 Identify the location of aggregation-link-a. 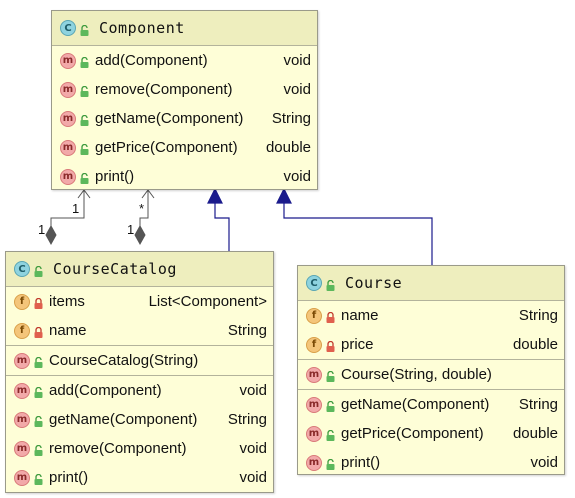
(68, 217).